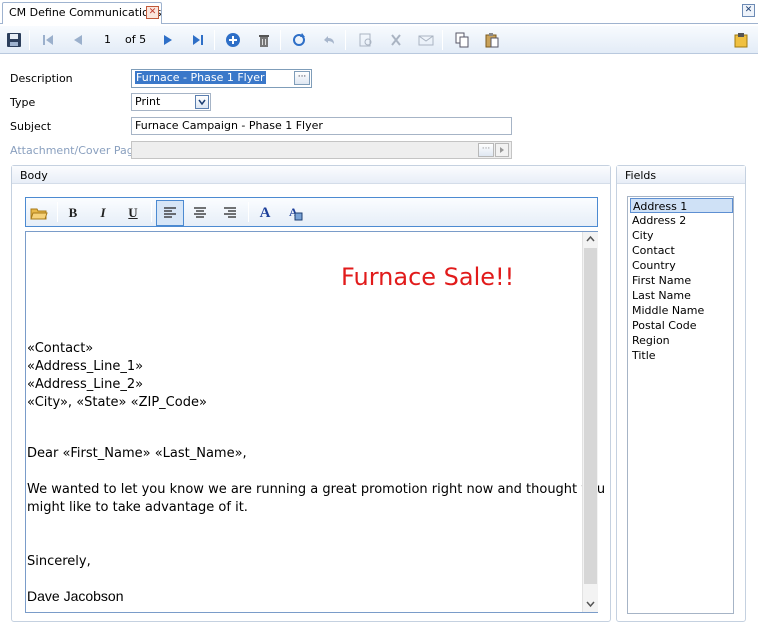 The height and width of the screenshot is (639, 758). I want to click on align-center-button, so click(200, 213).